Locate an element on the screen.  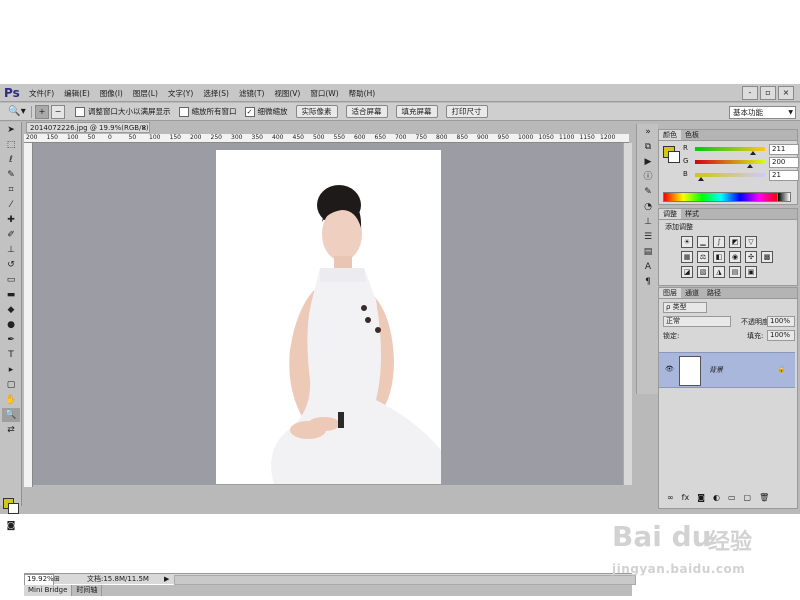
curves-icon: ∫ is located at coordinates (719, 242).